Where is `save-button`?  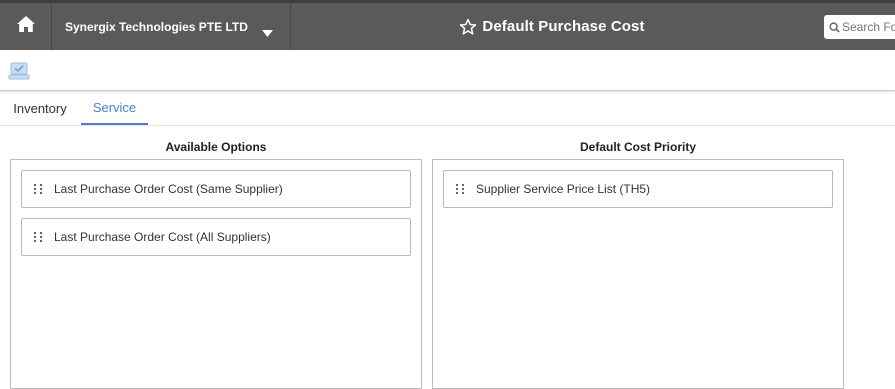
save-button is located at coordinates (19, 71).